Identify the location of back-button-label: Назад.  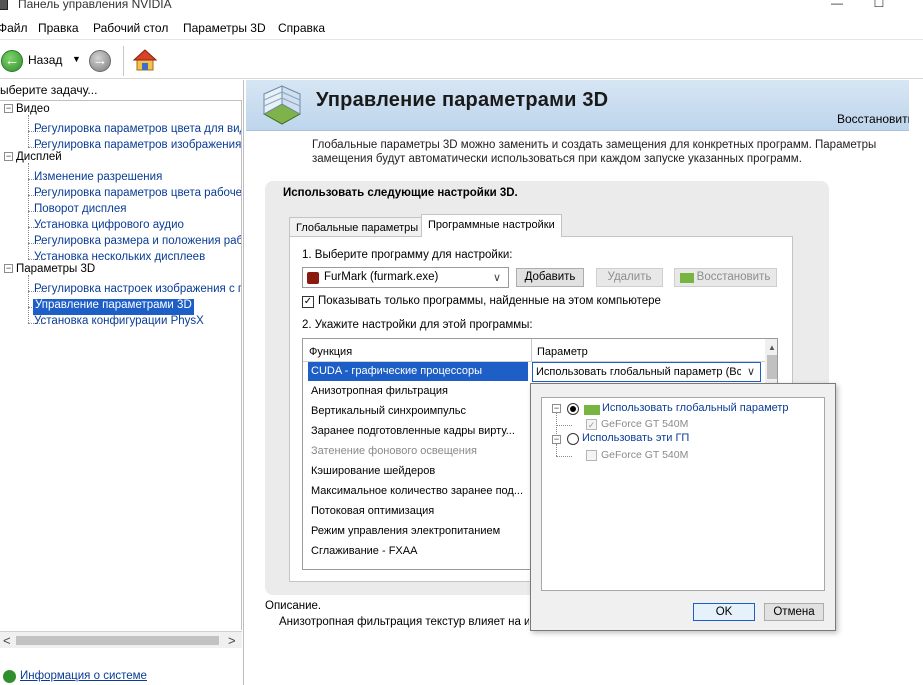
(45, 60).